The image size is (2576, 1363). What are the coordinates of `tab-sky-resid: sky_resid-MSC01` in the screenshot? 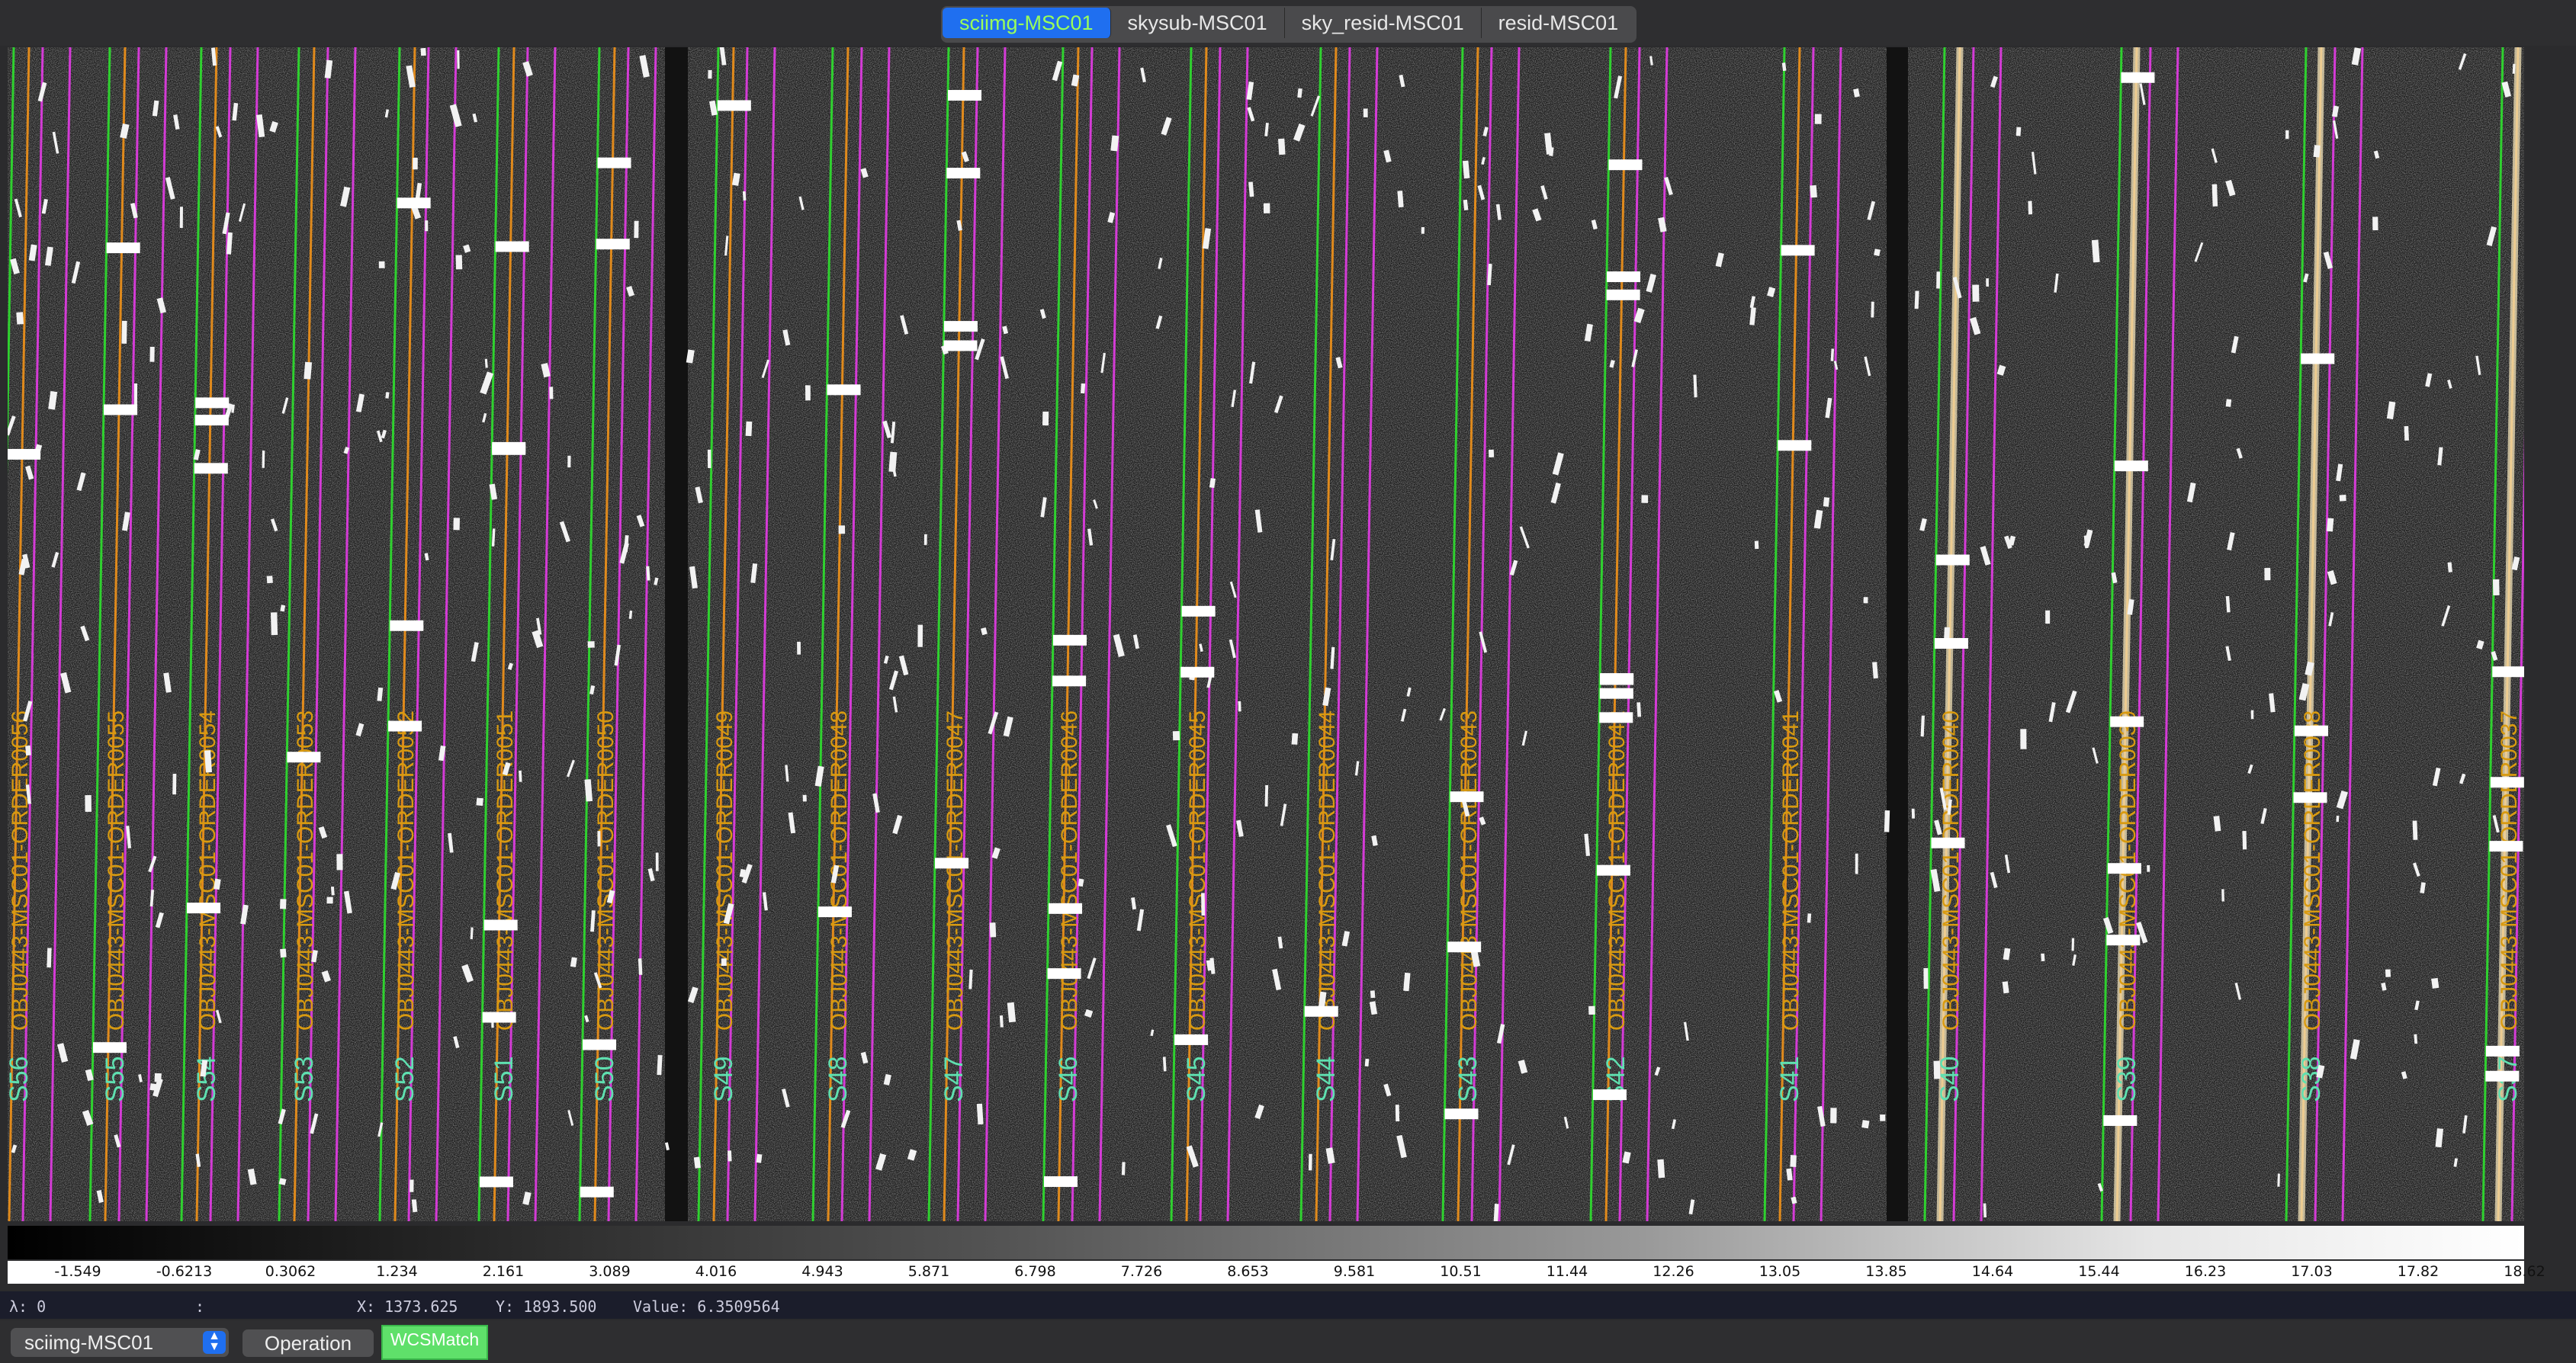 It's located at (1383, 23).